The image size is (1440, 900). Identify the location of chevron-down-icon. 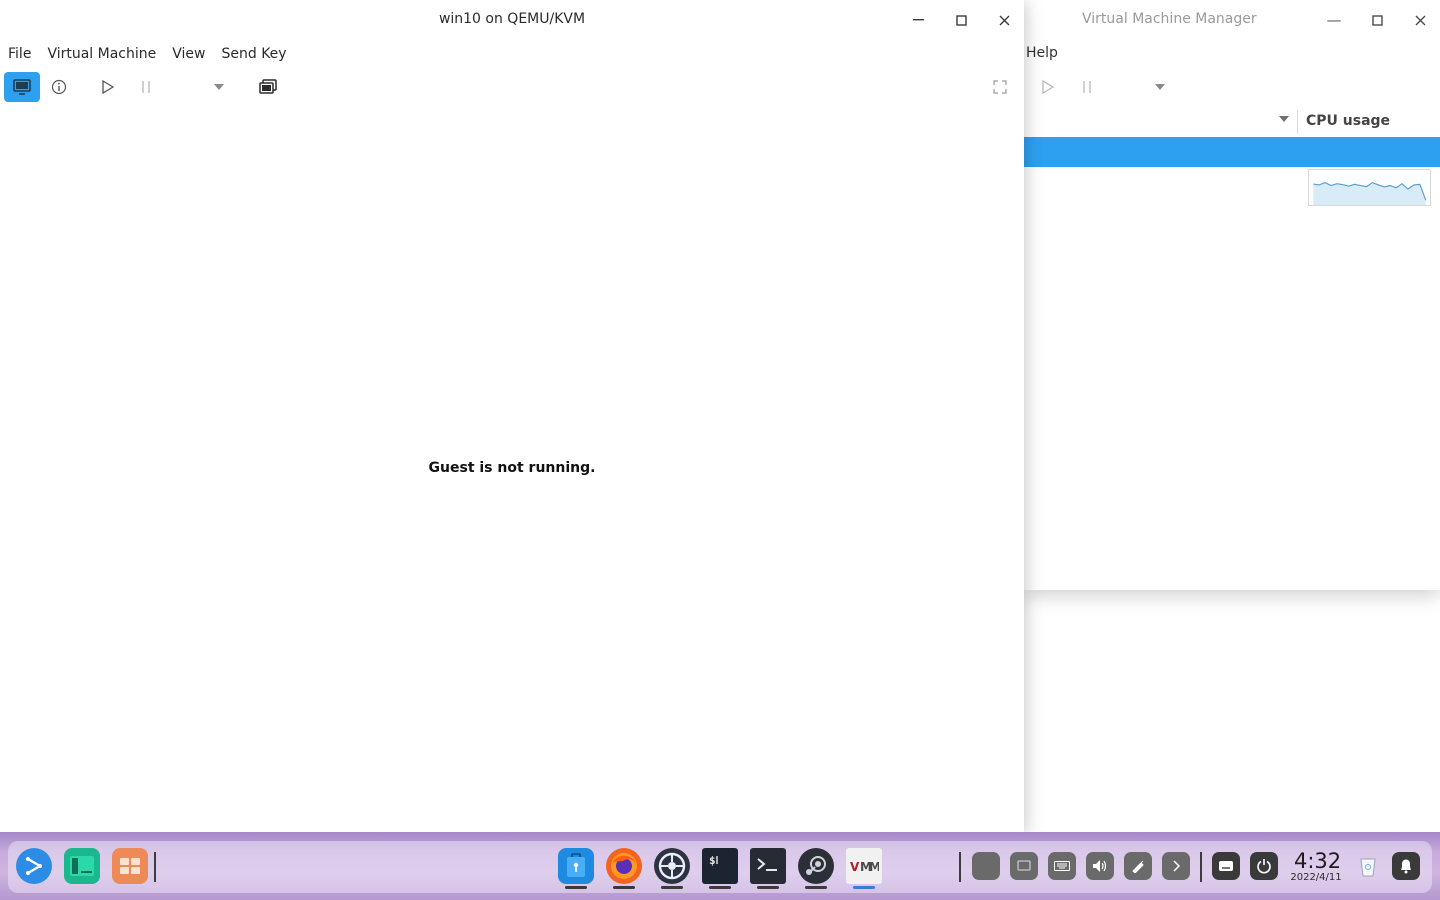
(219, 87).